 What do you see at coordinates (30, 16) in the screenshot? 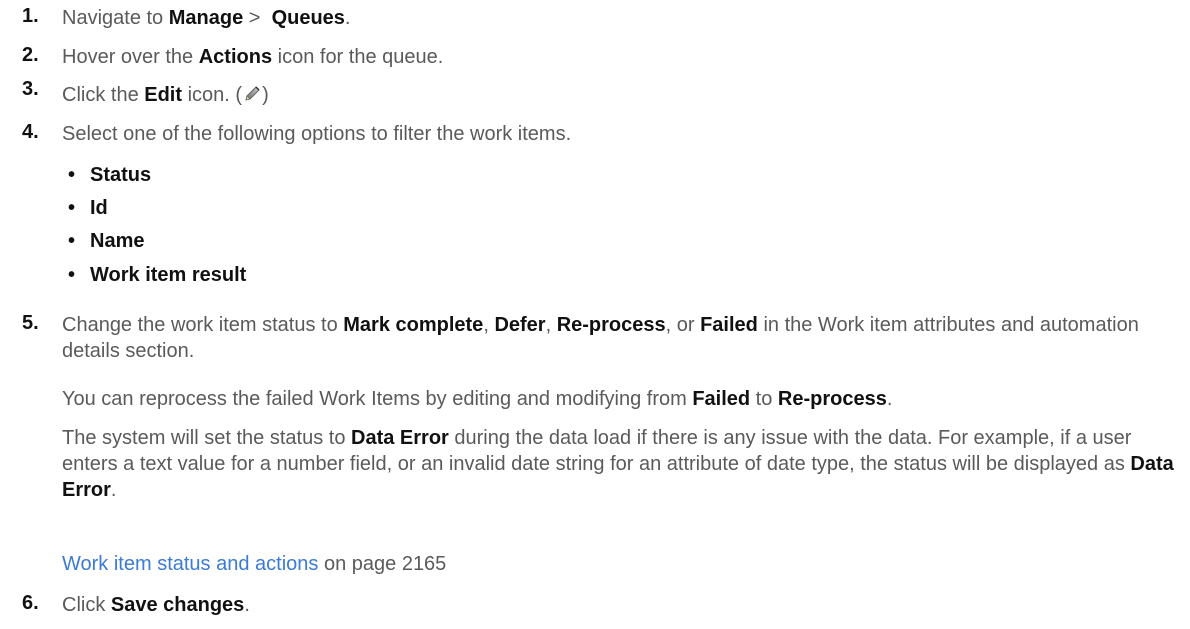
I see `step-number: 1.` at bounding box center [30, 16].